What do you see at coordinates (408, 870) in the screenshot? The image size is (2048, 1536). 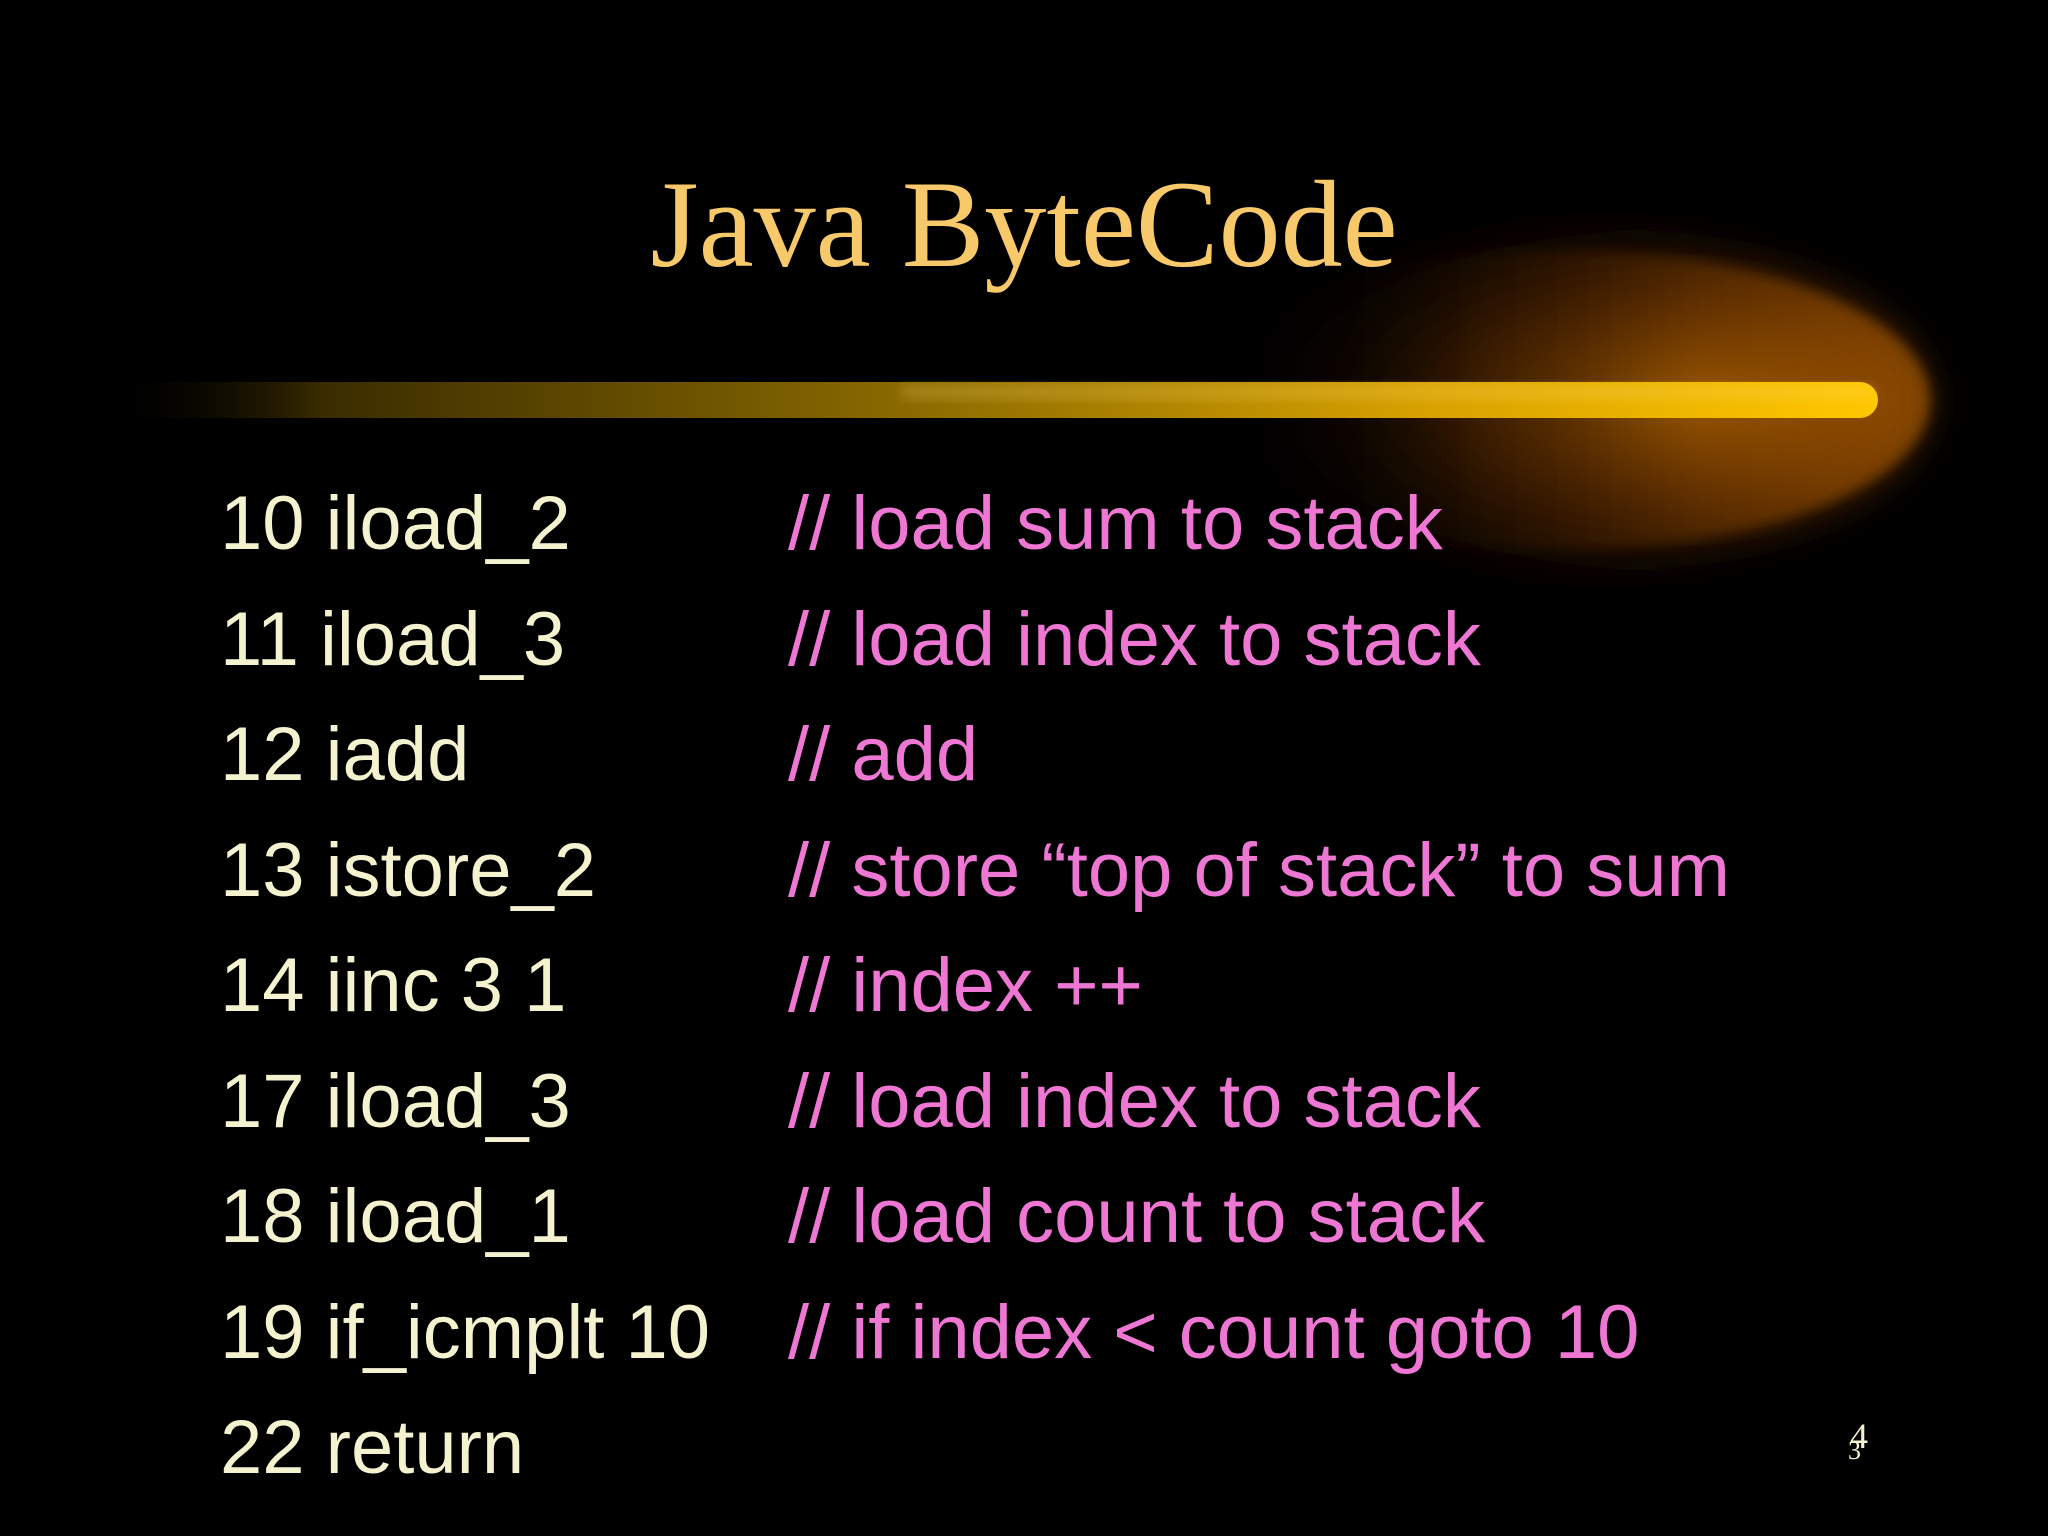 I see `bytecode-instruction: 13 istore_2` at bounding box center [408, 870].